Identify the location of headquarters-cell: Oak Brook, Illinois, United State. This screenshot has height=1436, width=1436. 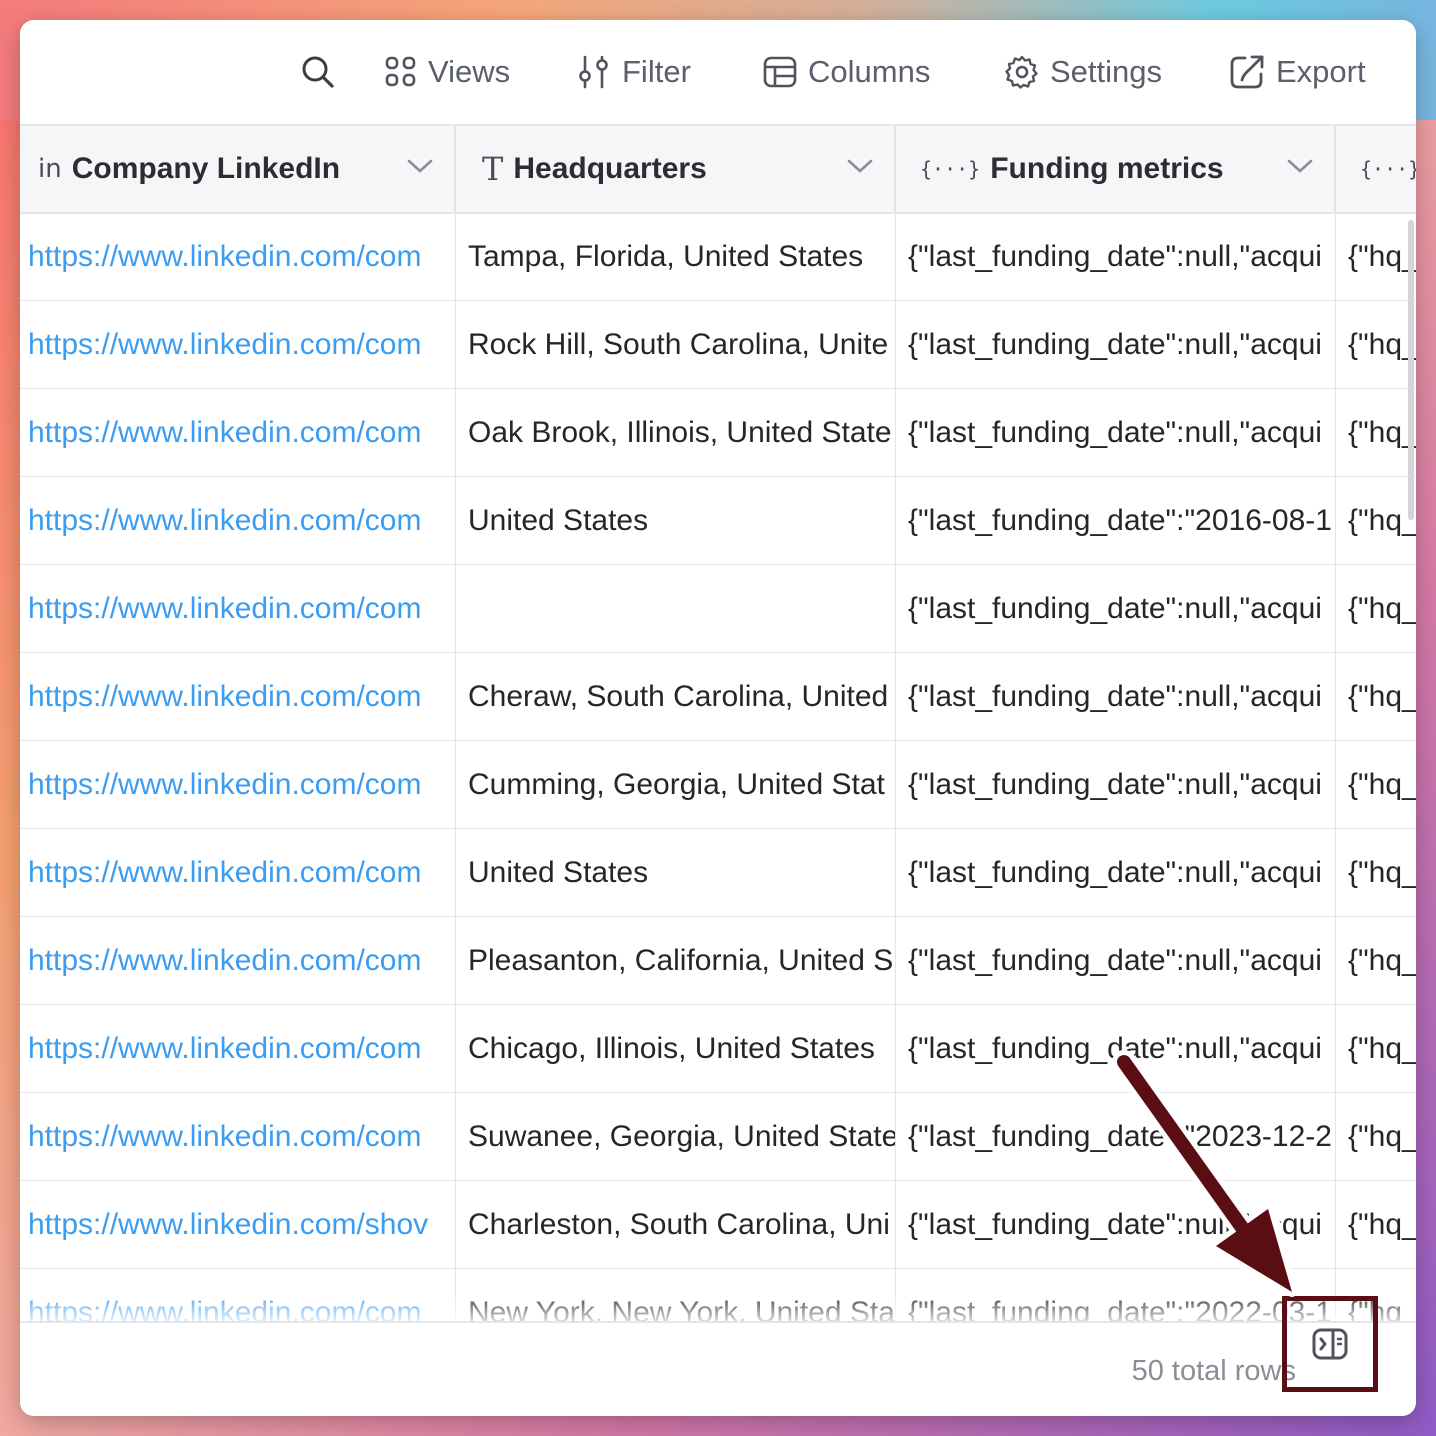
(676, 433).